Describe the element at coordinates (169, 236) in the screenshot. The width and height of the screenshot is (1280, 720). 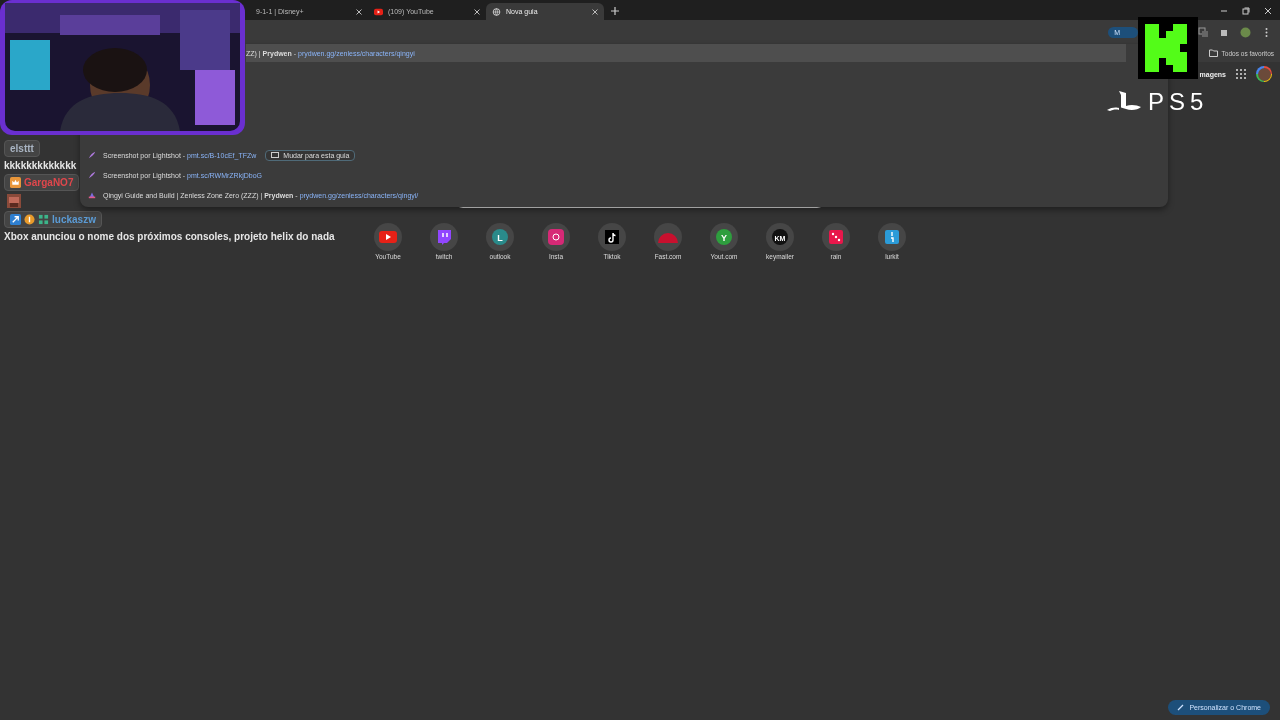
I see `chat-message: Xbox anunciou o nome dos próximos consoles, projeto helix do nada` at that location.